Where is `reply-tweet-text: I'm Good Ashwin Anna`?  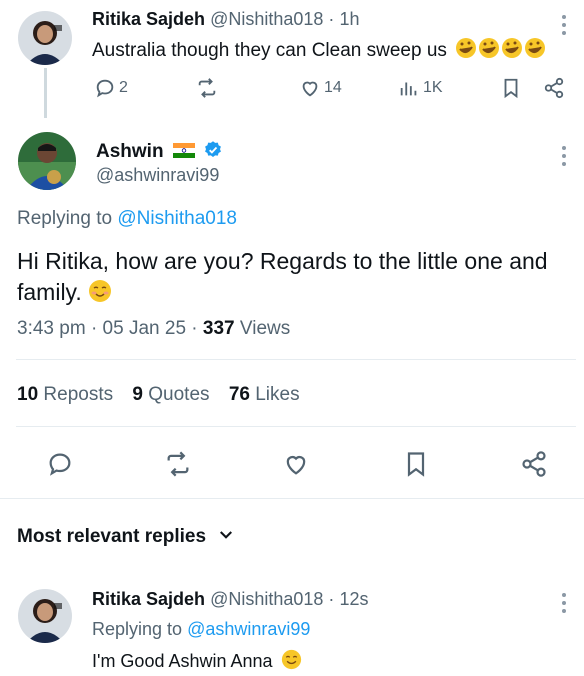 reply-tweet-text: I'm Good Ashwin Anna is located at coordinates (182, 661).